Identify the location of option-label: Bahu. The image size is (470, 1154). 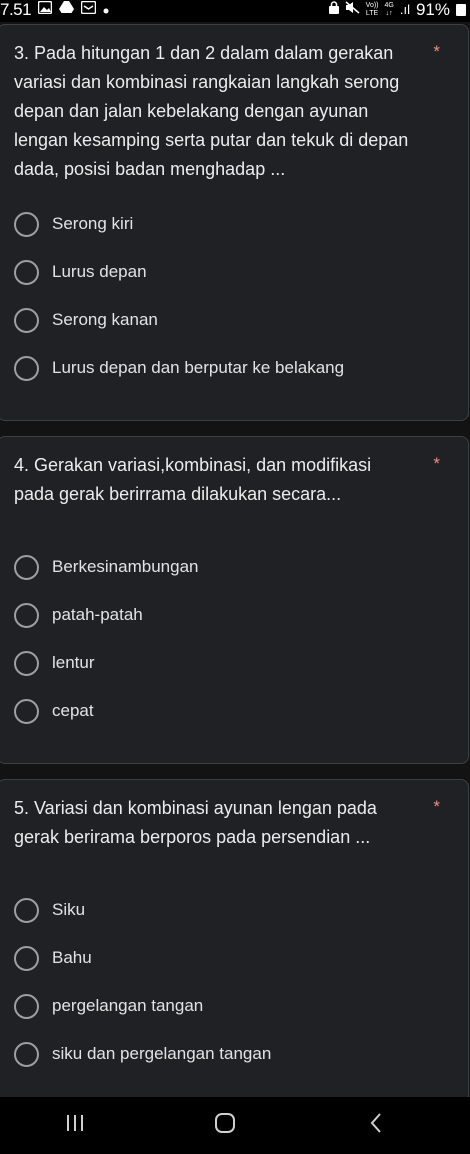
(72, 957).